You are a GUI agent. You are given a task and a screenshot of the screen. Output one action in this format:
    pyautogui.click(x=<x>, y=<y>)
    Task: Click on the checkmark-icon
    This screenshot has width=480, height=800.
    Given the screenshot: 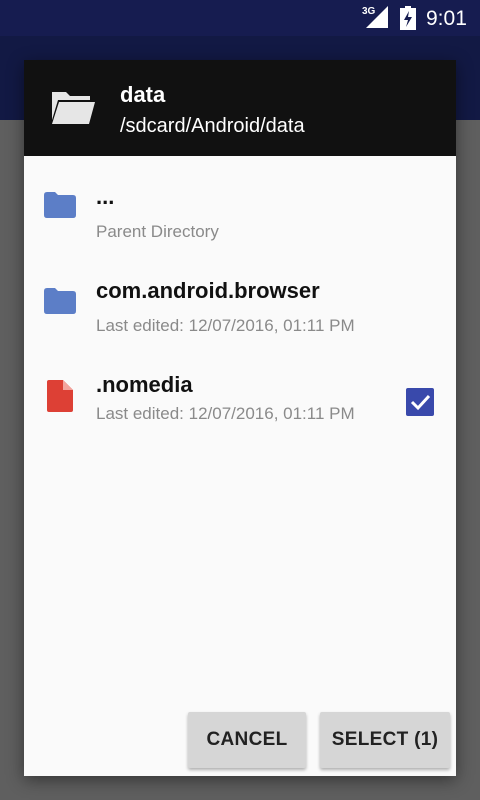 What is the action you would take?
    pyautogui.click(x=420, y=402)
    